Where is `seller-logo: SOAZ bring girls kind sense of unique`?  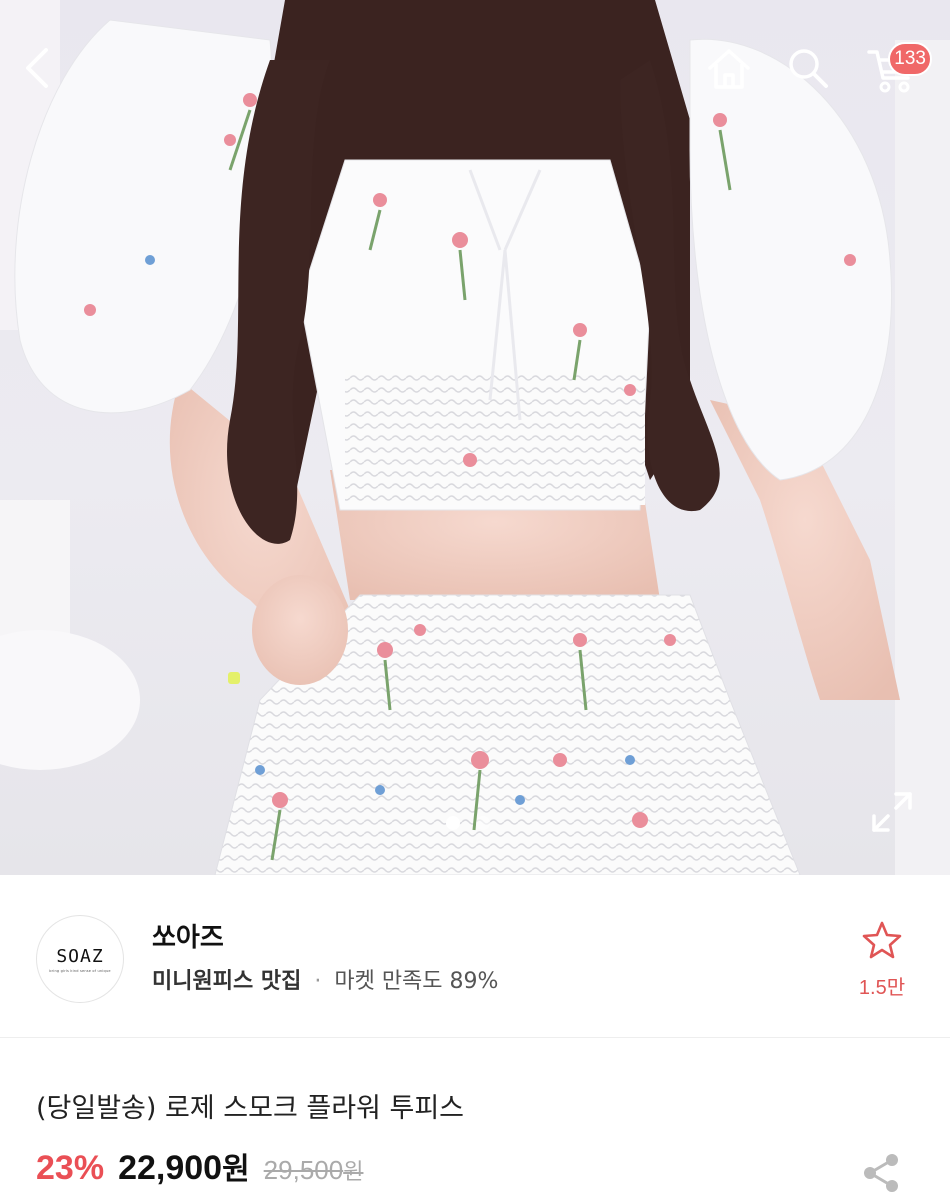 seller-logo: SOAZ bring girls kind sense of unique is located at coordinates (80, 959).